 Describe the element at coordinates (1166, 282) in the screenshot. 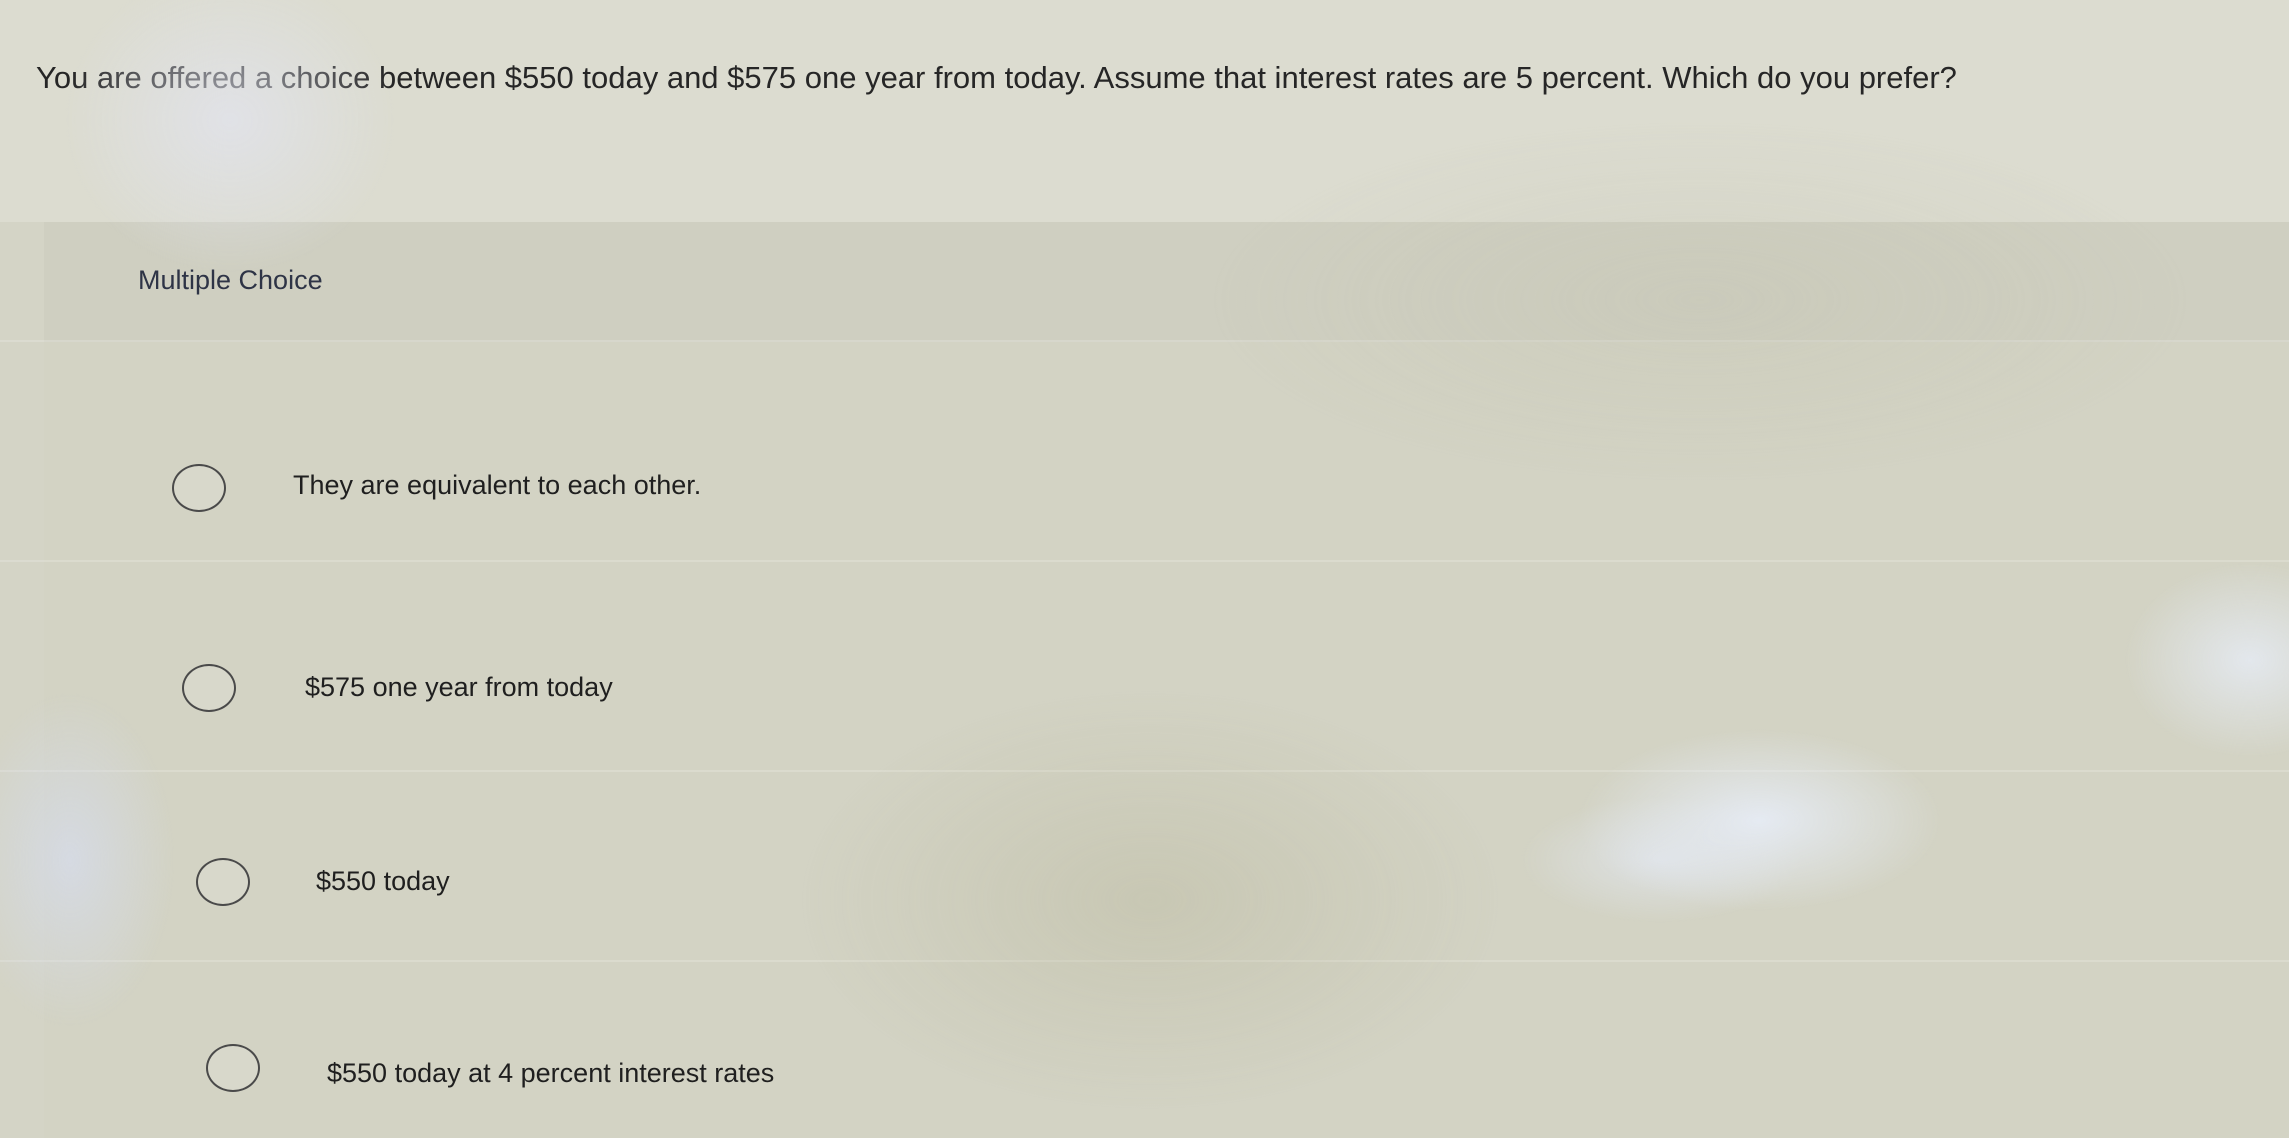

I see `choice-header: Multiple Choice` at that location.